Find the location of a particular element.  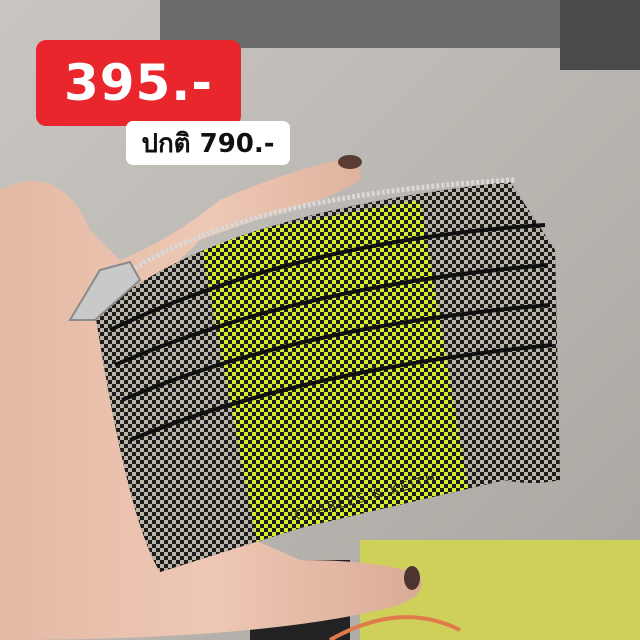

regular-price-badge: ปกติ 790.- is located at coordinates (208, 143).